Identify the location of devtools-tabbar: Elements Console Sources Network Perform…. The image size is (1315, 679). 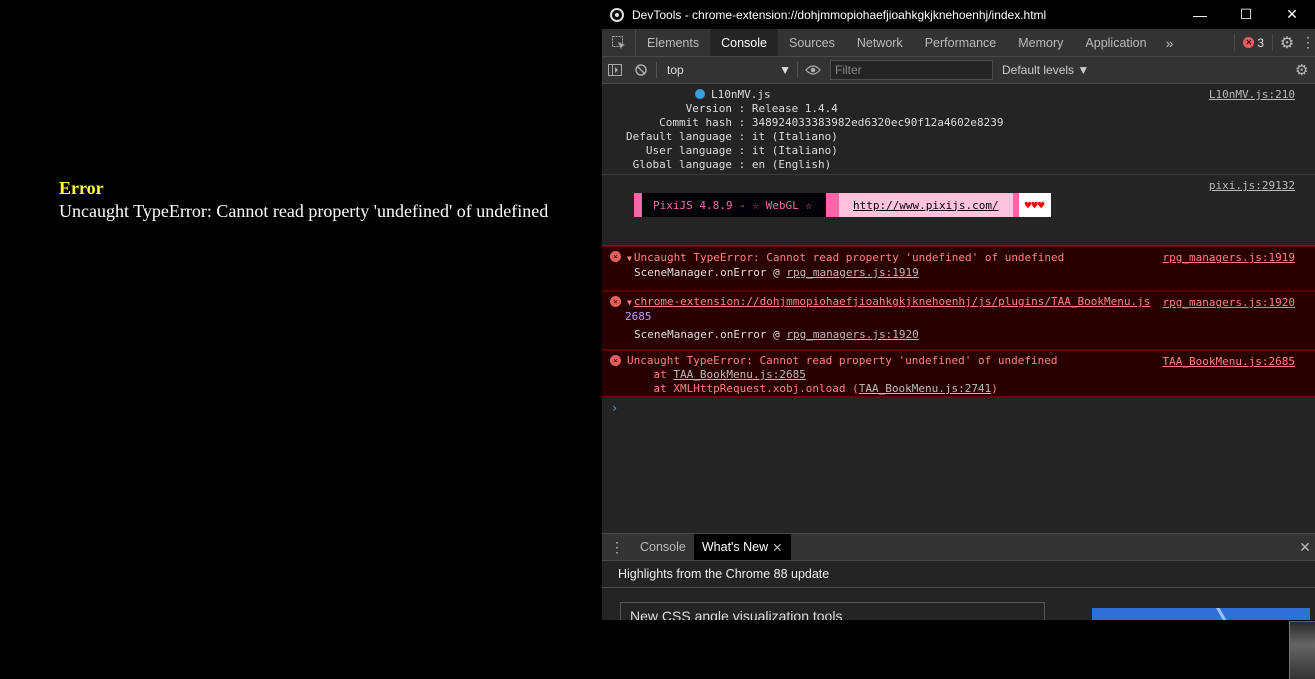
(958, 43).